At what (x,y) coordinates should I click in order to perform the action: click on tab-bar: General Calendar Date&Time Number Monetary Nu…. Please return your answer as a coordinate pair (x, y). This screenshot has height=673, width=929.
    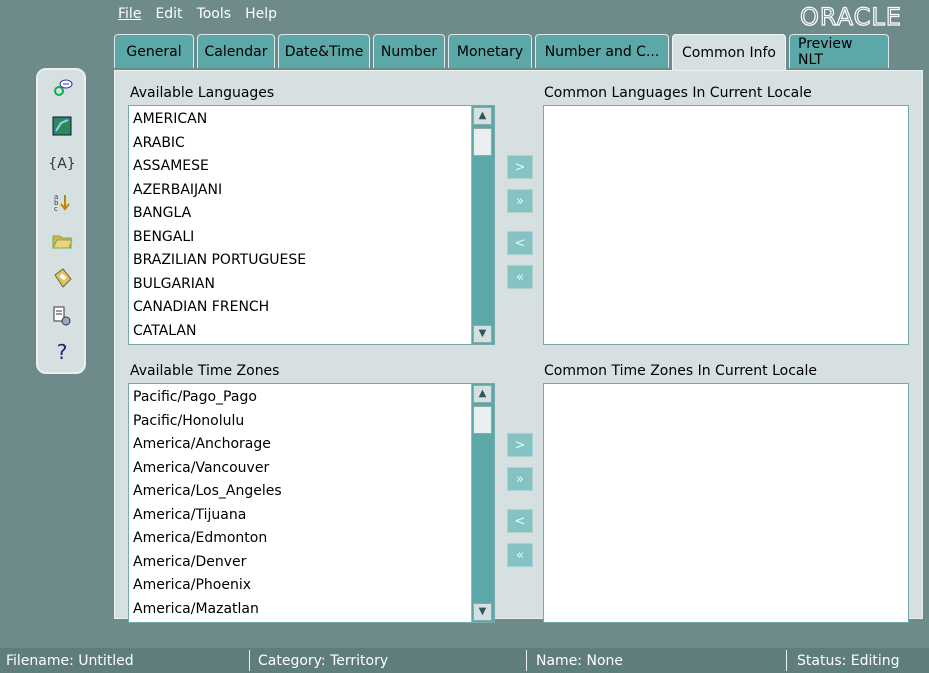
    Looking at the image, I should click on (503, 52).